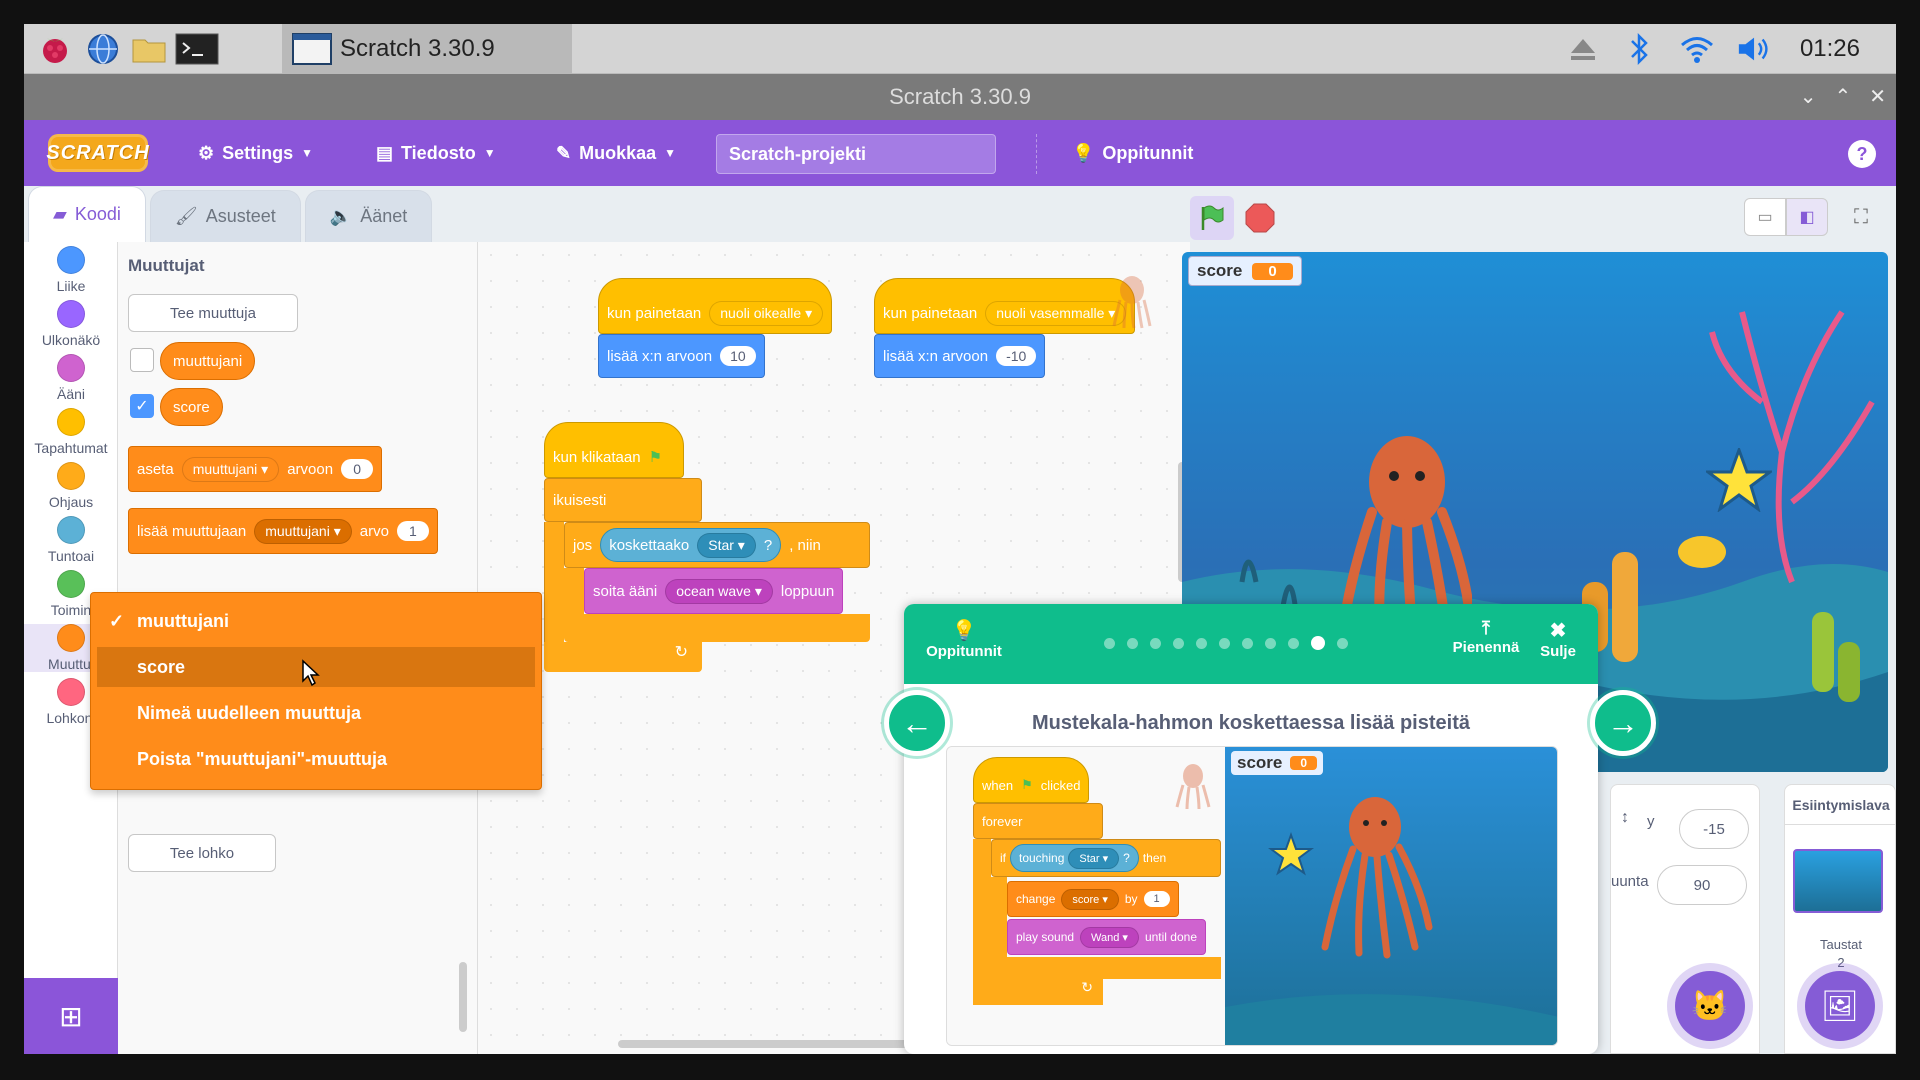 This screenshot has height=1080, width=1920. What do you see at coordinates (1840, 919) in the screenshot?
I see `stage-selector-pane: Esiintymislava Taustat 2 🖼` at bounding box center [1840, 919].